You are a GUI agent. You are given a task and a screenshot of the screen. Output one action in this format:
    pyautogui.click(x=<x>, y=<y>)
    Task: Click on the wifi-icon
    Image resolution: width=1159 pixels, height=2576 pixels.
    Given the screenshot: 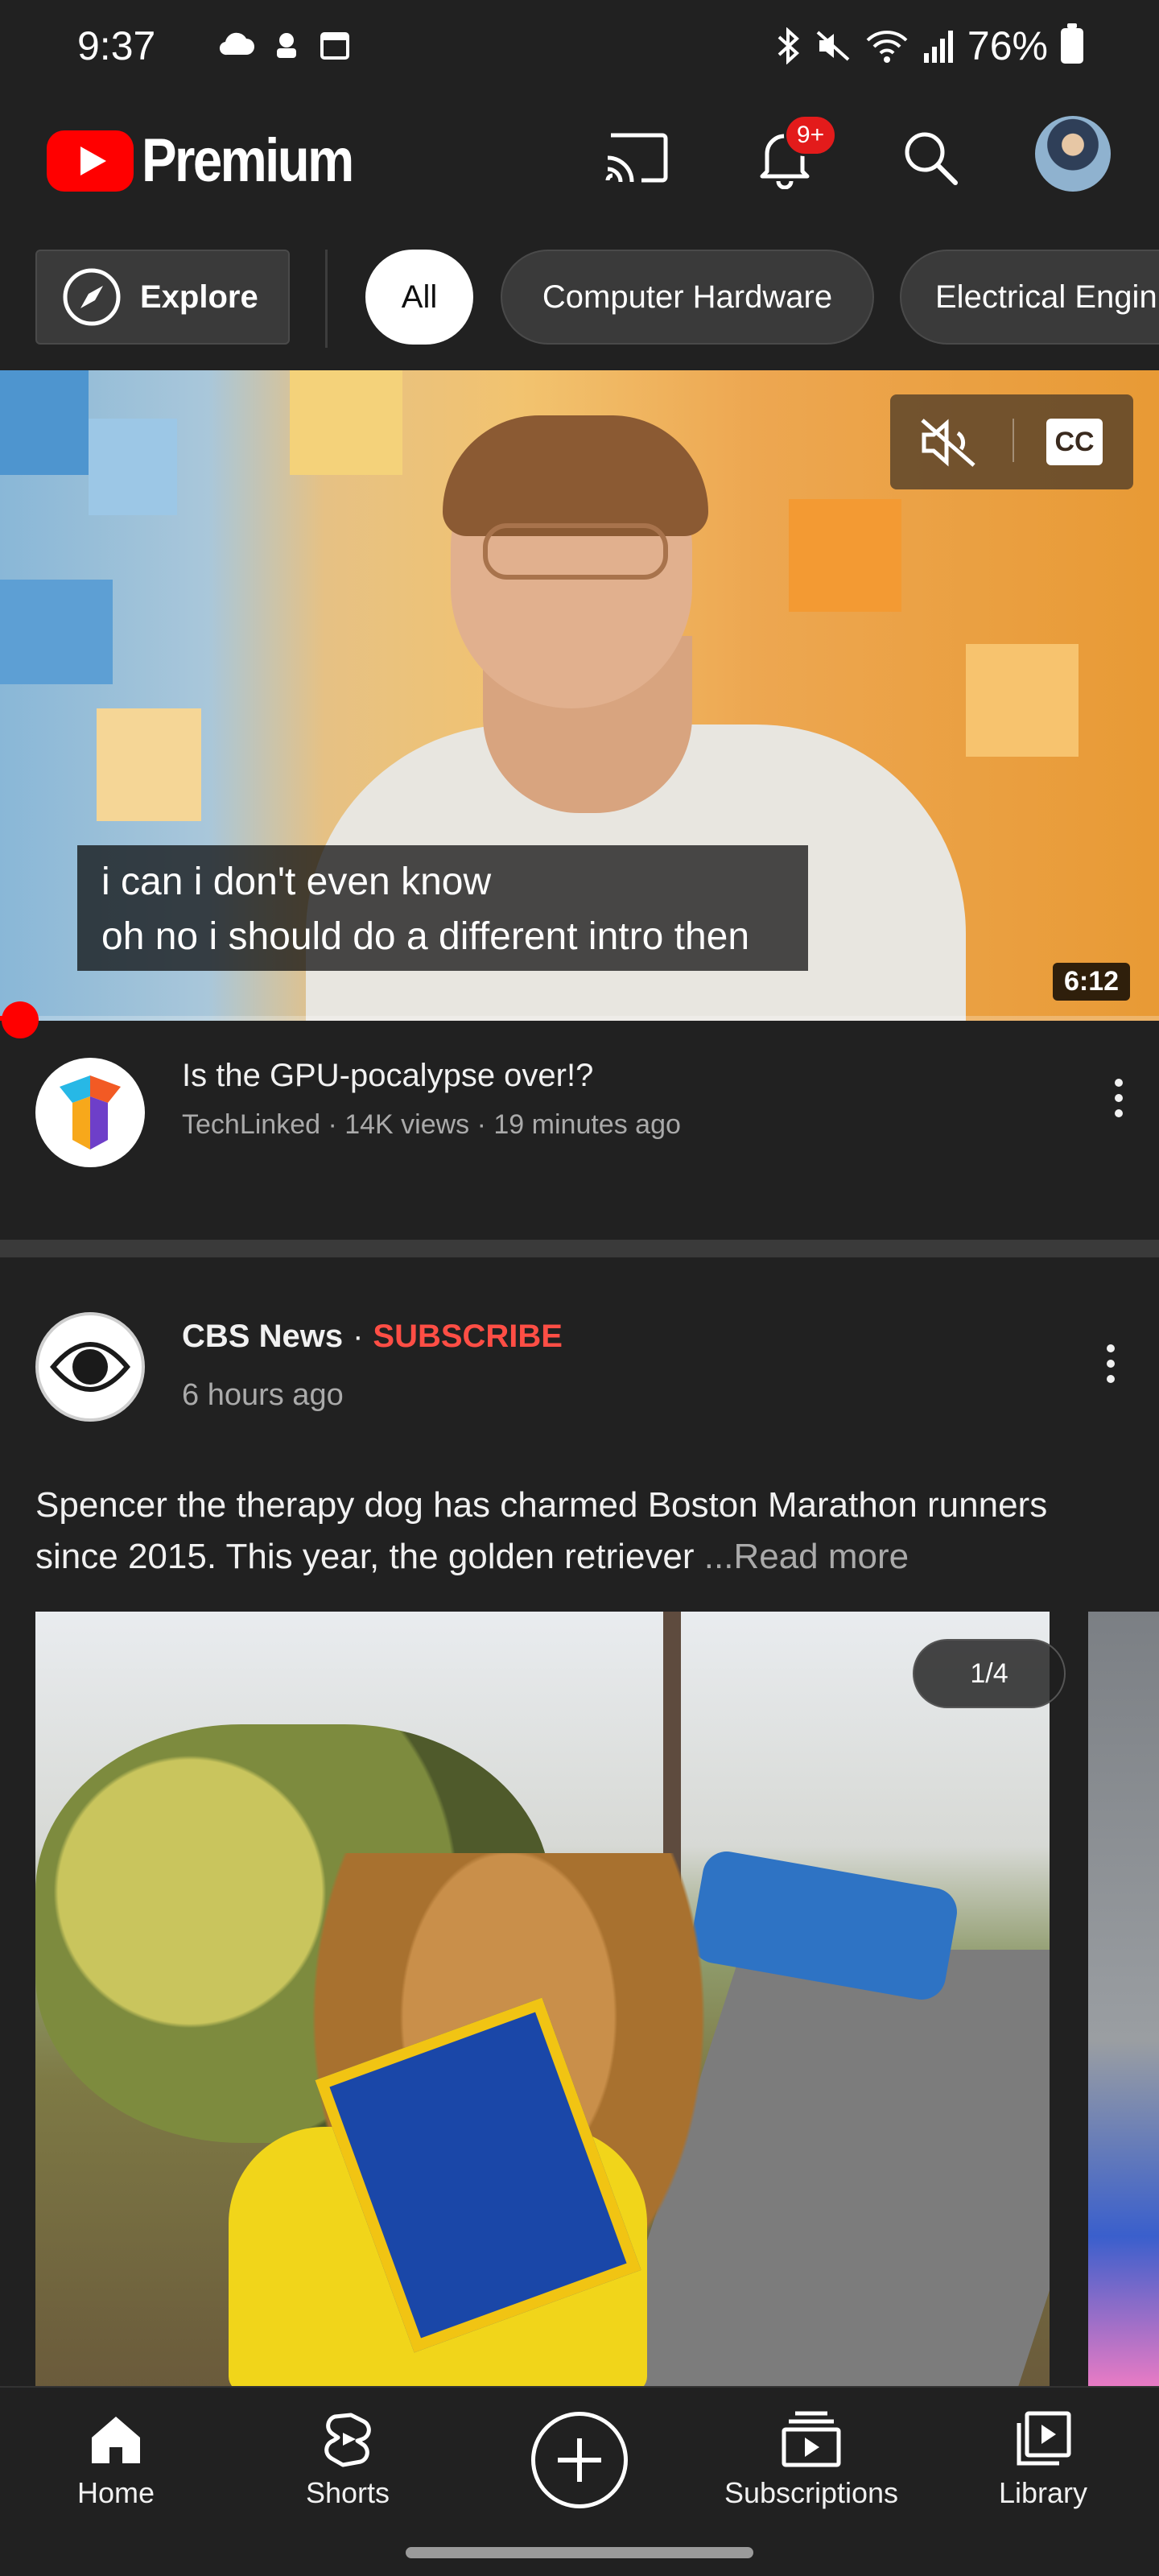 What is the action you would take?
    pyautogui.click(x=887, y=47)
    